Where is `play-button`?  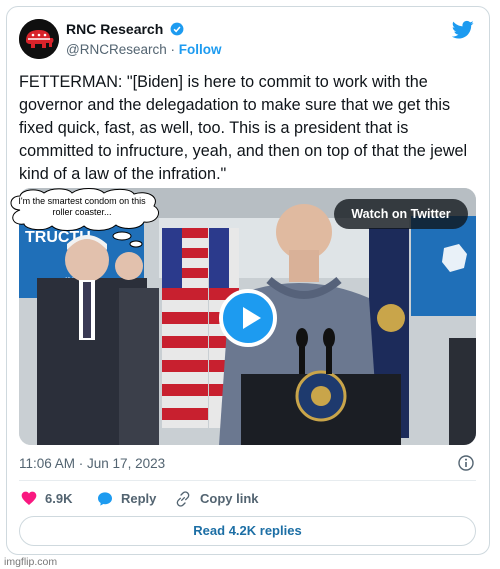 play-button is located at coordinates (248, 318).